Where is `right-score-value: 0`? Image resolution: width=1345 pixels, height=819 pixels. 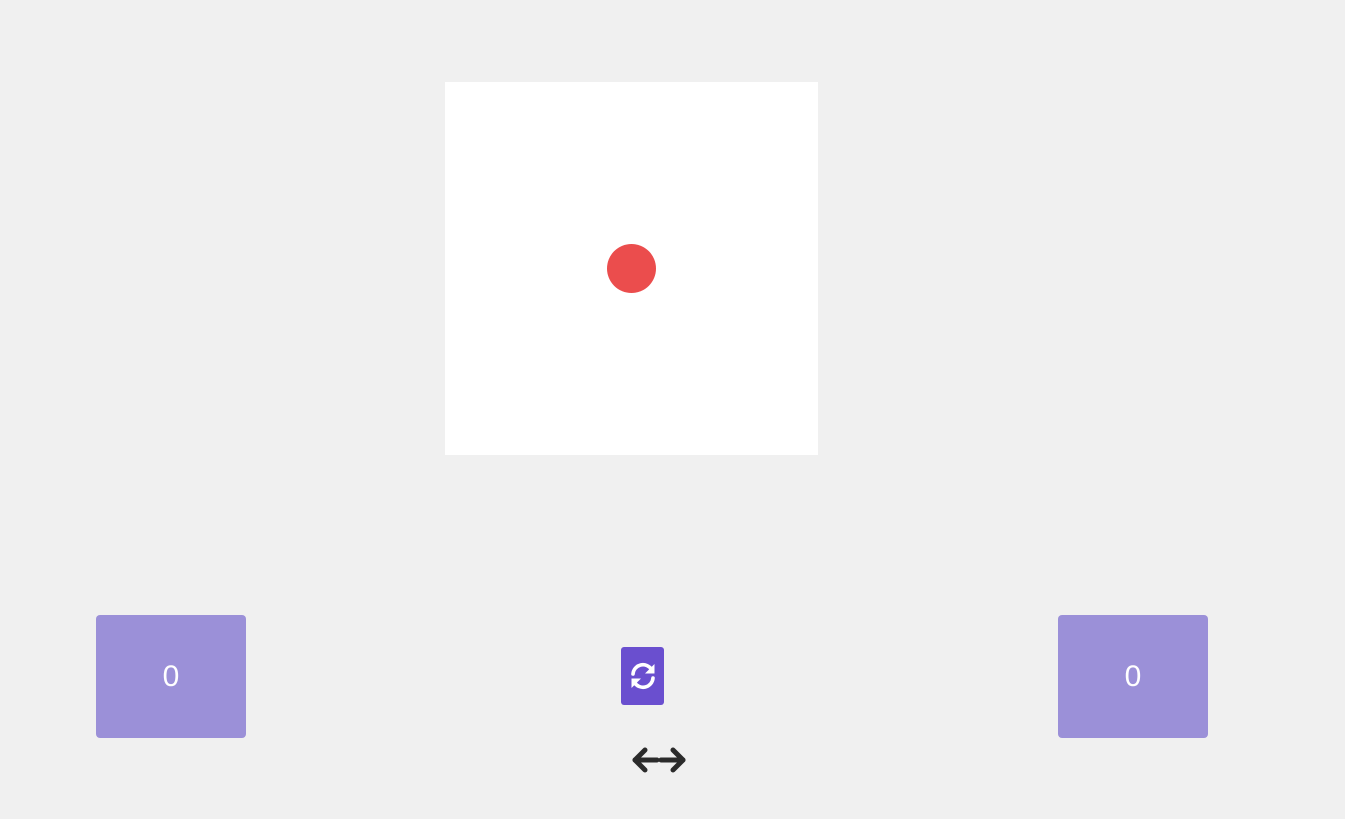 right-score-value: 0 is located at coordinates (1133, 676).